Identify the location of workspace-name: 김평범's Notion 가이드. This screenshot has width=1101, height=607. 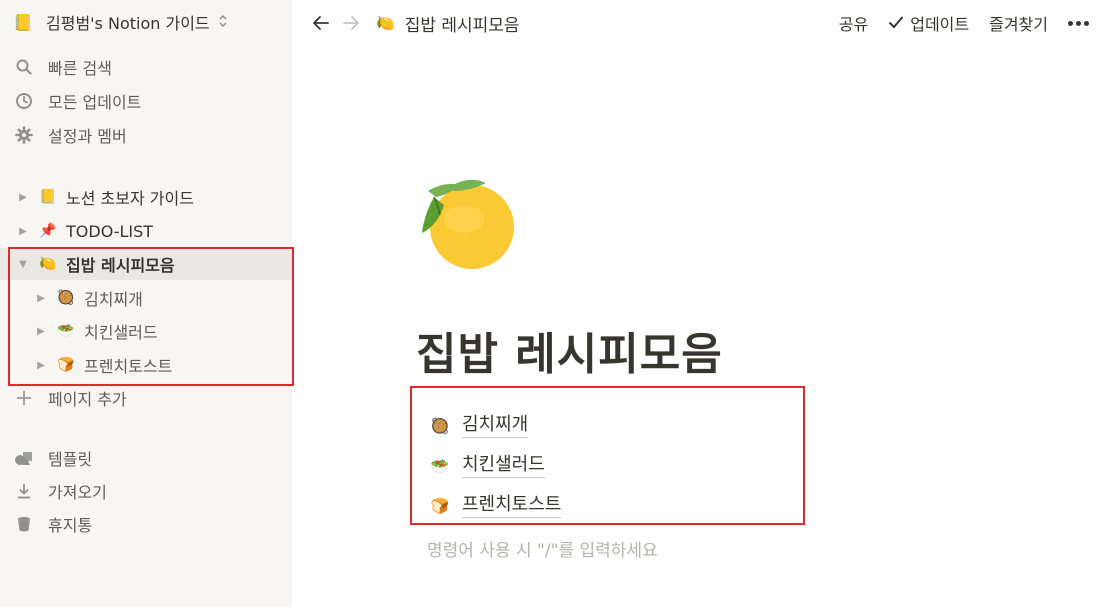
(128, 23).